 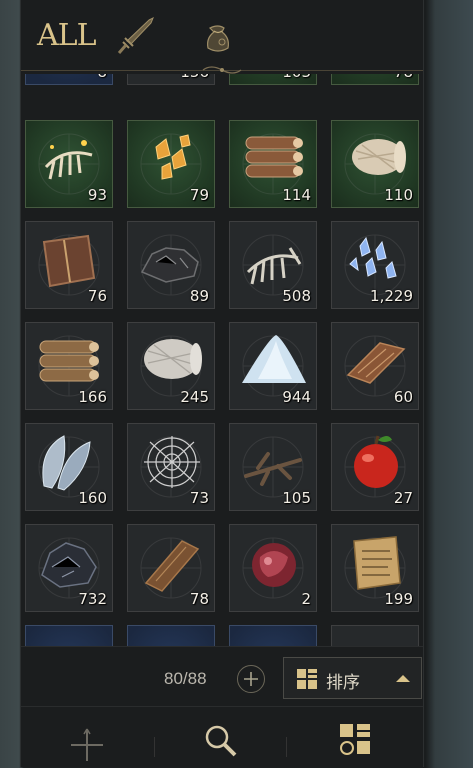 What do you see at coordinates (97, 296) in the screenshot?
I see `item-count: 76` at bounding box center [97, 296].